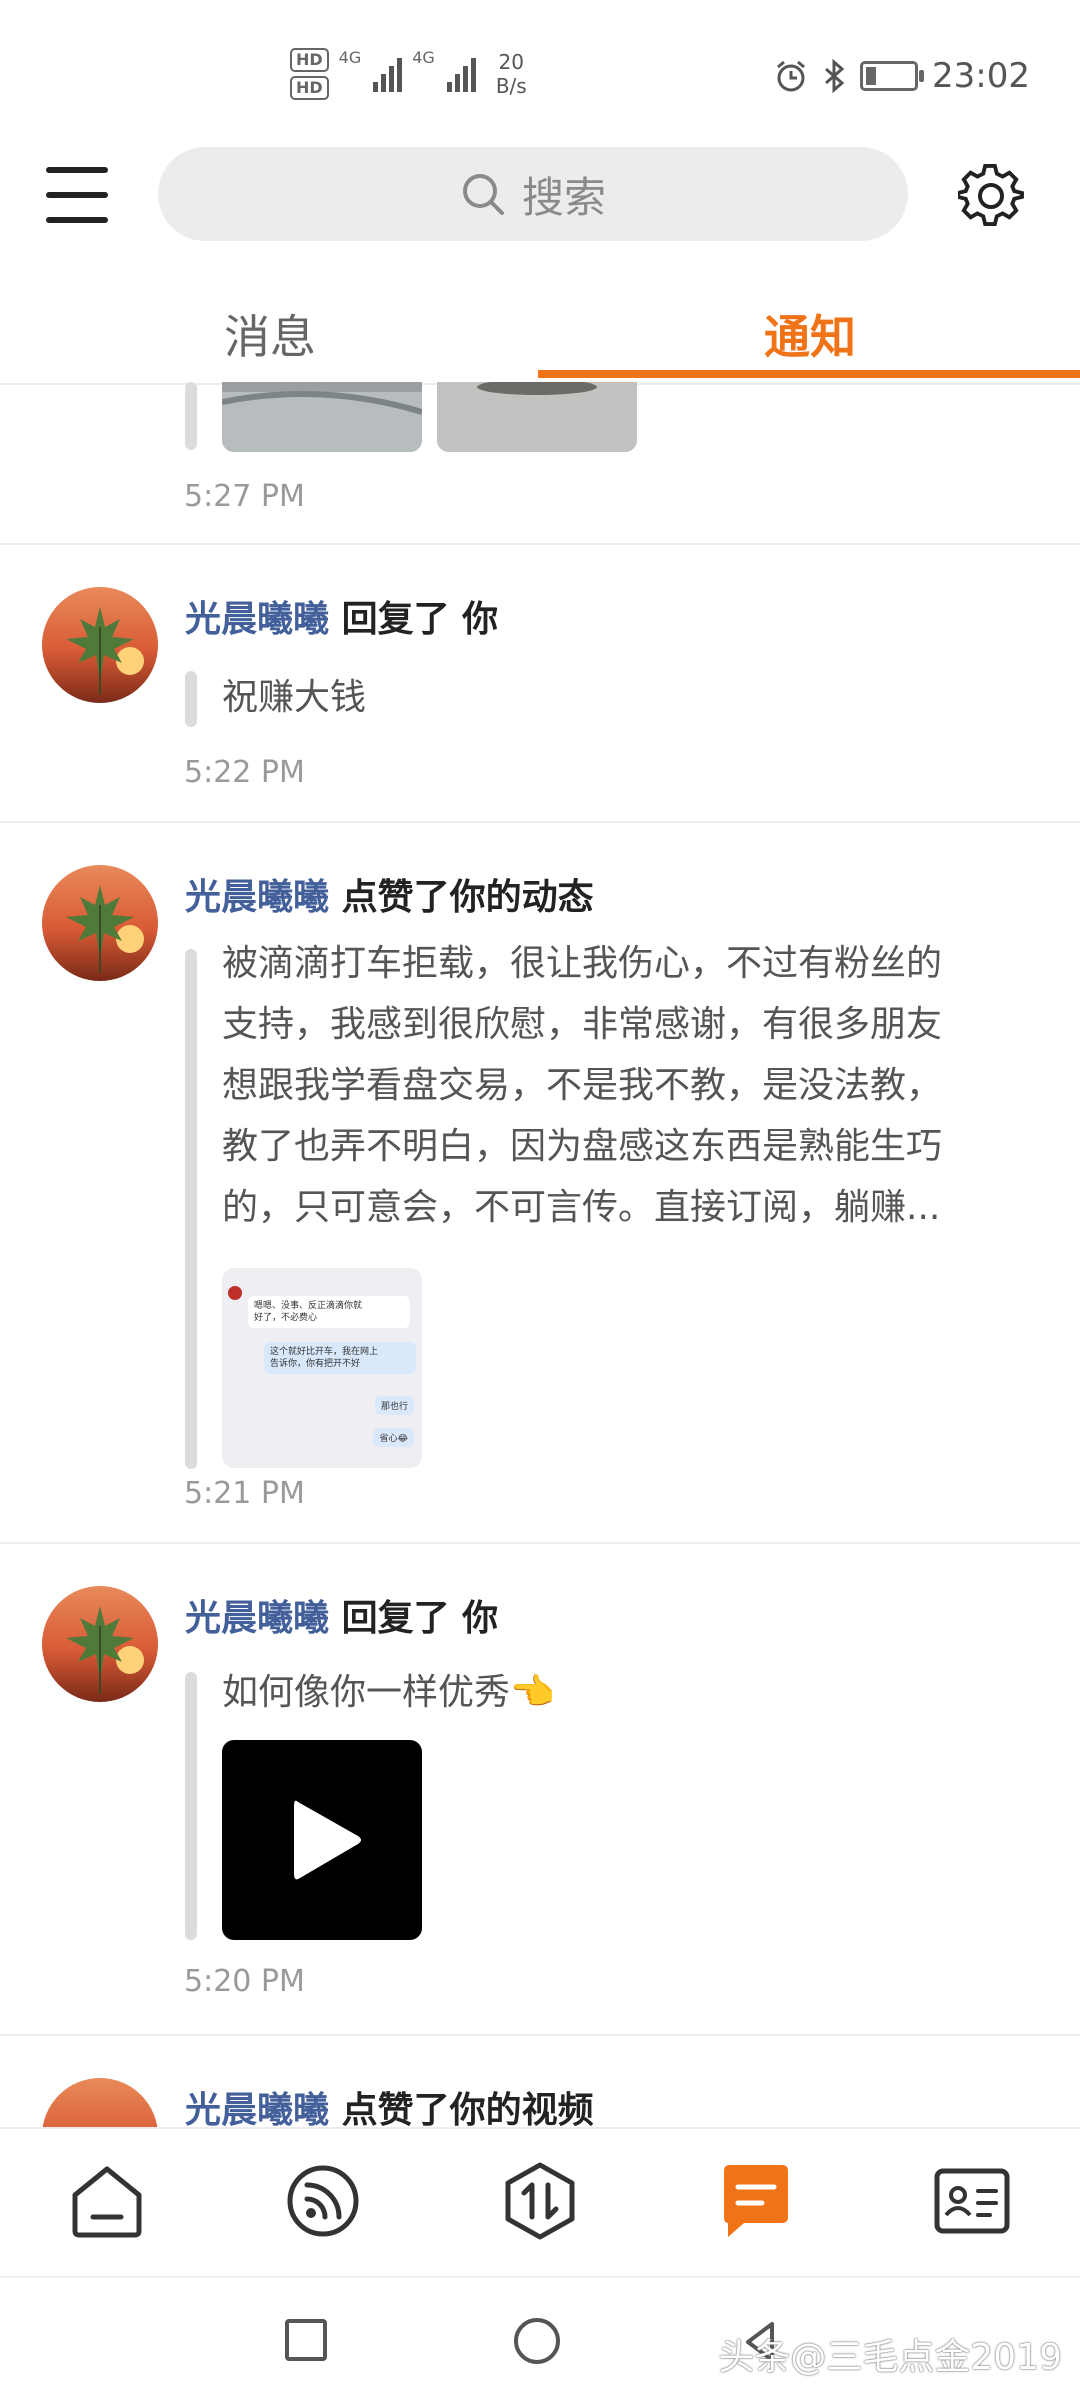  What do you see at coordinates (582, 1146) in the screenshot?
I see `post-text-line: 教了也弄不明白，因为盘感这东西是熟能生巧` at bounding box center [582, 1146].